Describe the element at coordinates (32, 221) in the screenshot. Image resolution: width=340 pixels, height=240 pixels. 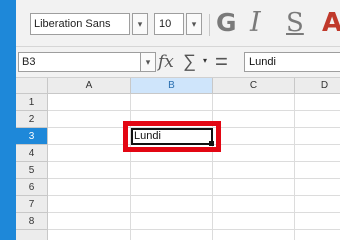
I see `row-header-8: 8` at that location.